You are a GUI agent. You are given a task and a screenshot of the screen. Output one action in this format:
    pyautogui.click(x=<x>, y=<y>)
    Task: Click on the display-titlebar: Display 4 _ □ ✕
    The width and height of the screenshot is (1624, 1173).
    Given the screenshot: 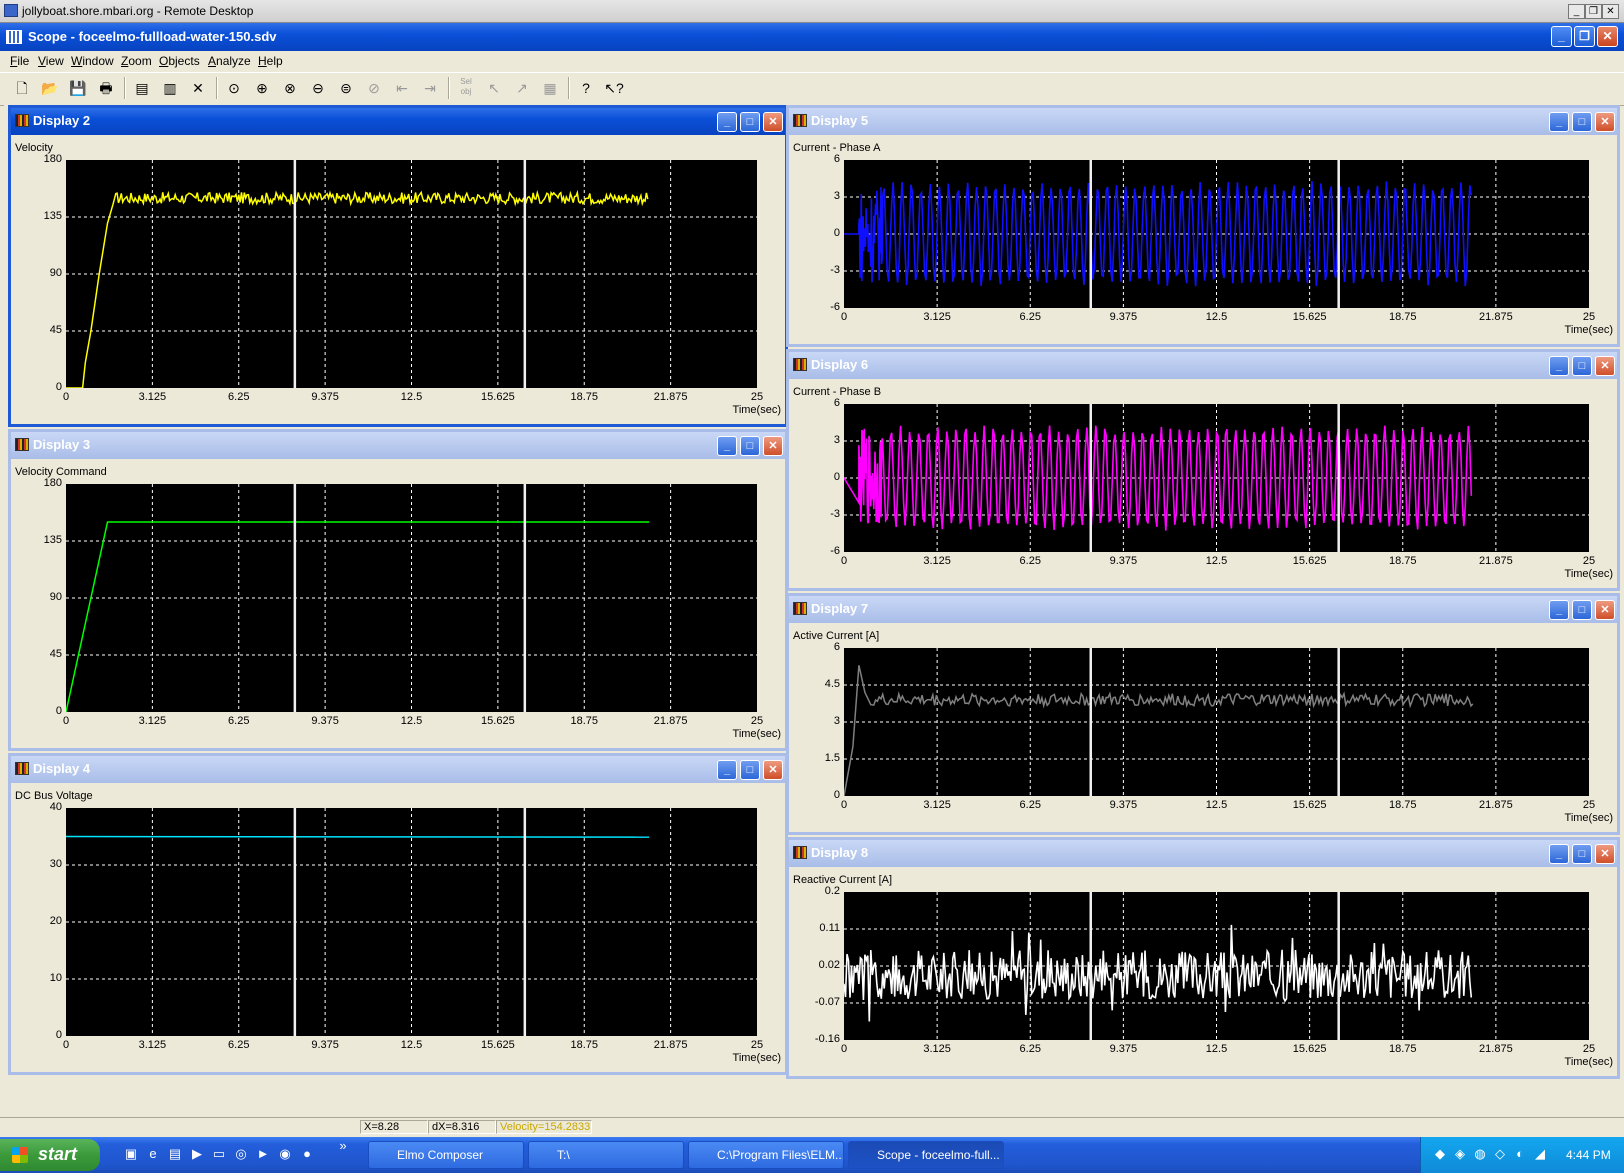 What is the action you would take?
    pyautogui.click(x=398, y=769)
    